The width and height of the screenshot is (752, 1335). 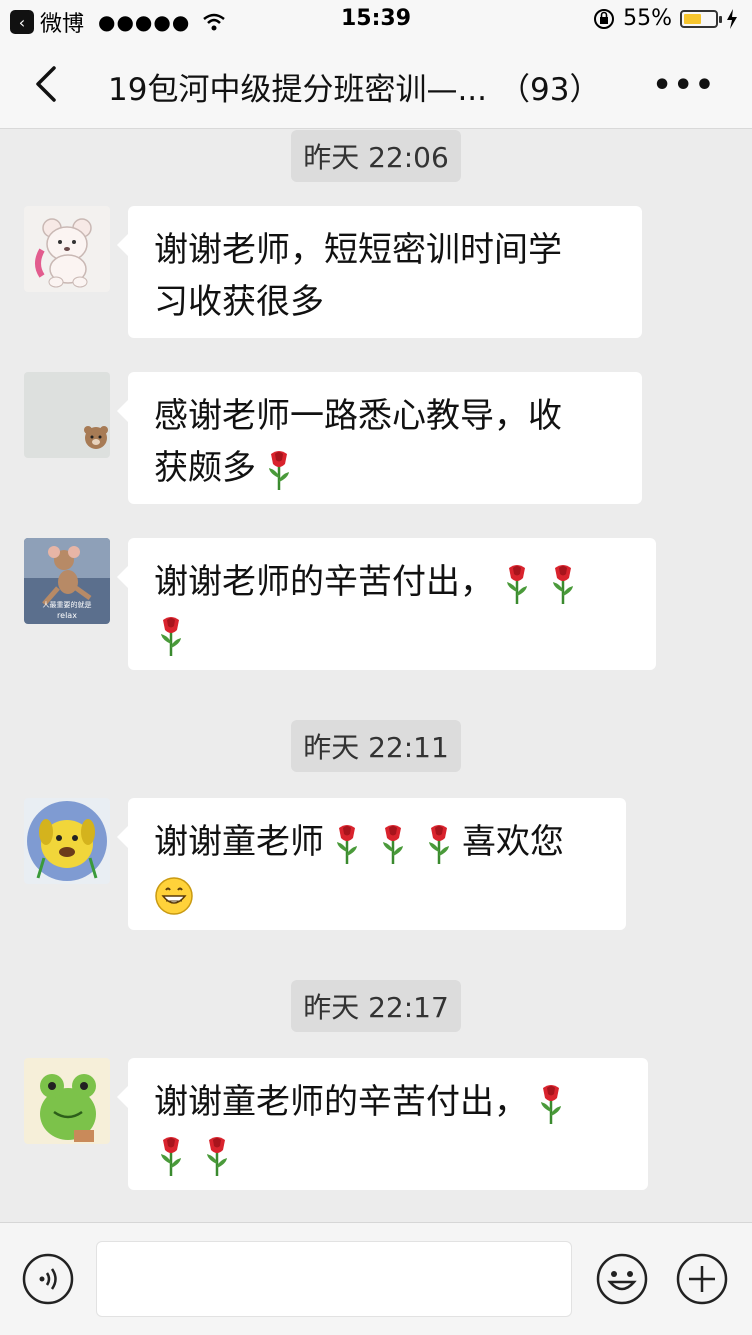 I want to click on member-count: （93）, so click(x=550, y=90).